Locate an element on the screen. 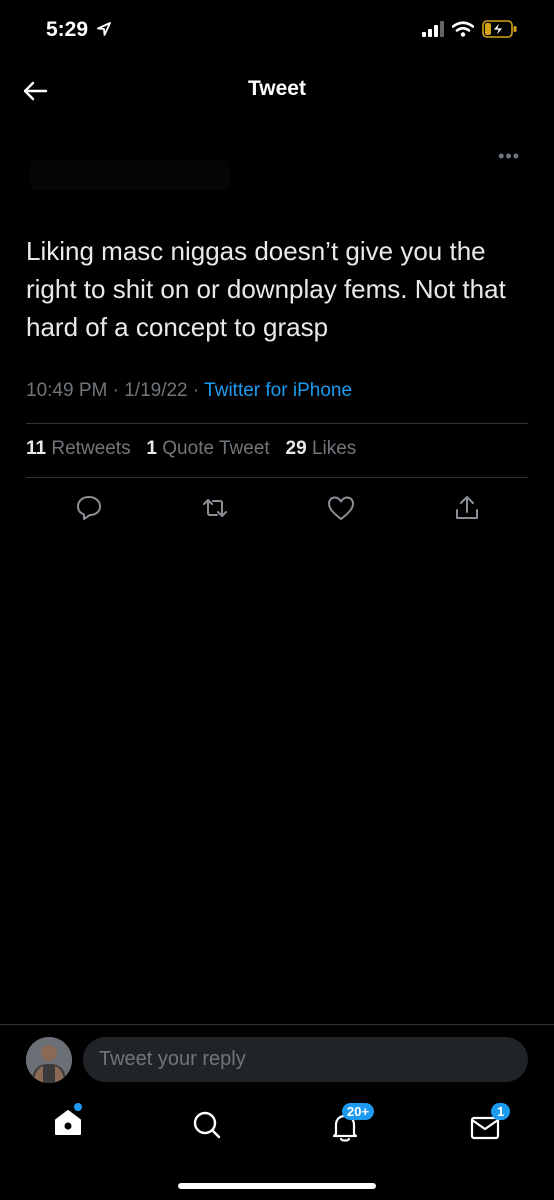  battery-charging-icon is located at coordinates (499, 29).